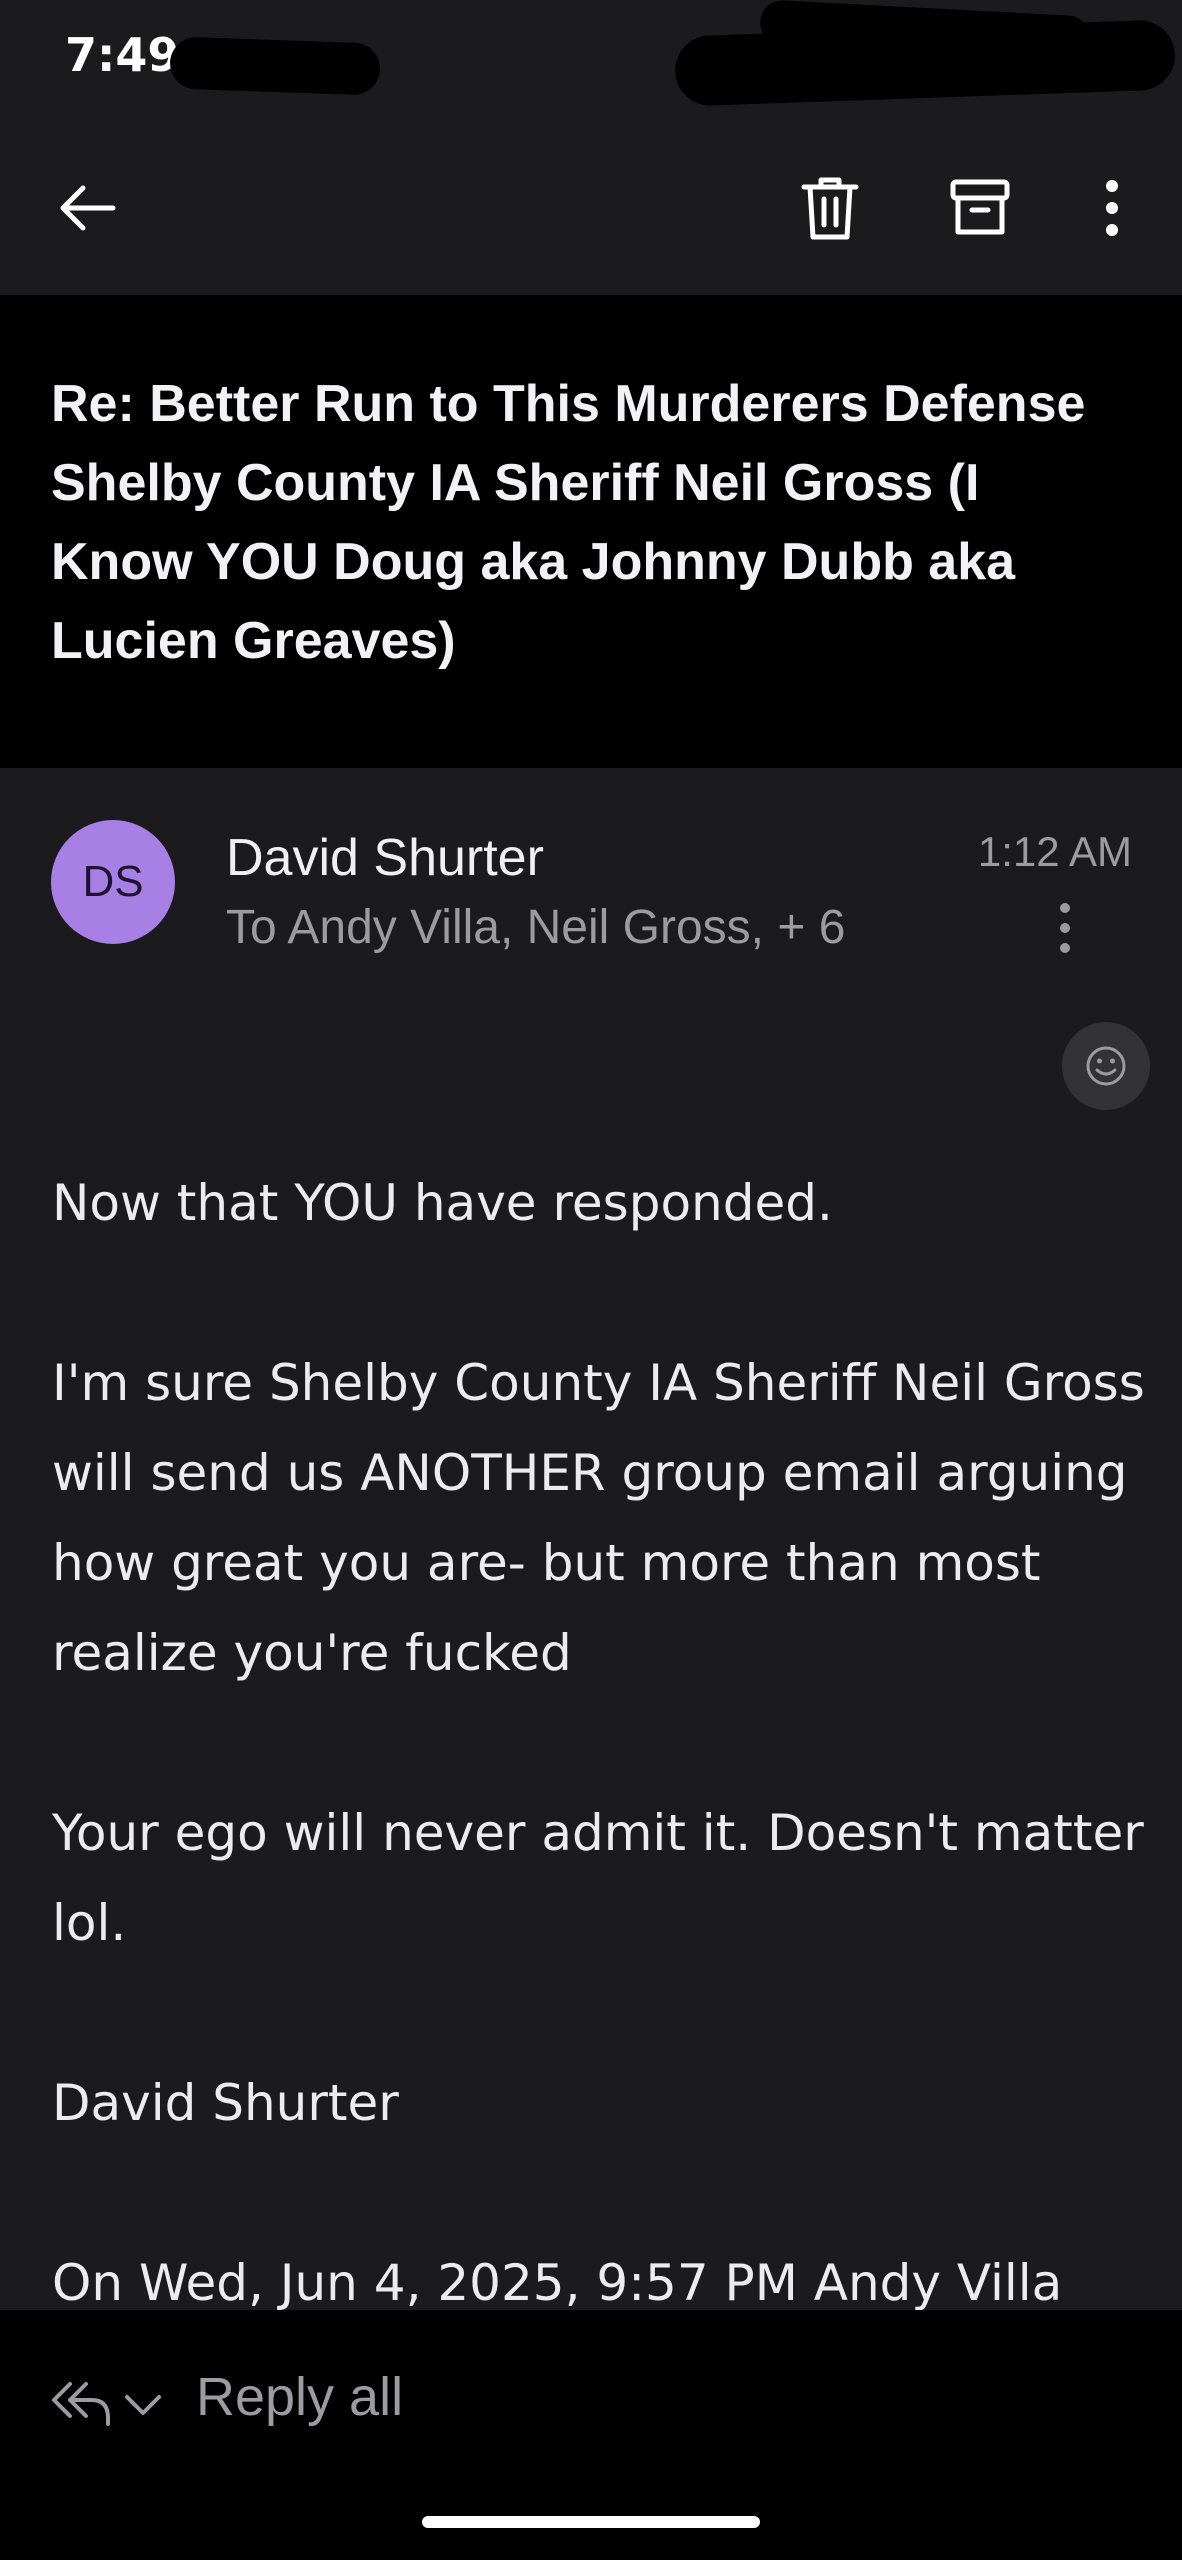 Image resolution: width=1182 pixels, height=2560 pixels. What do you see at coordinates (122, 55) in the screenshot?
I see `status-time: 7:49` at bounding box center [122, 55].